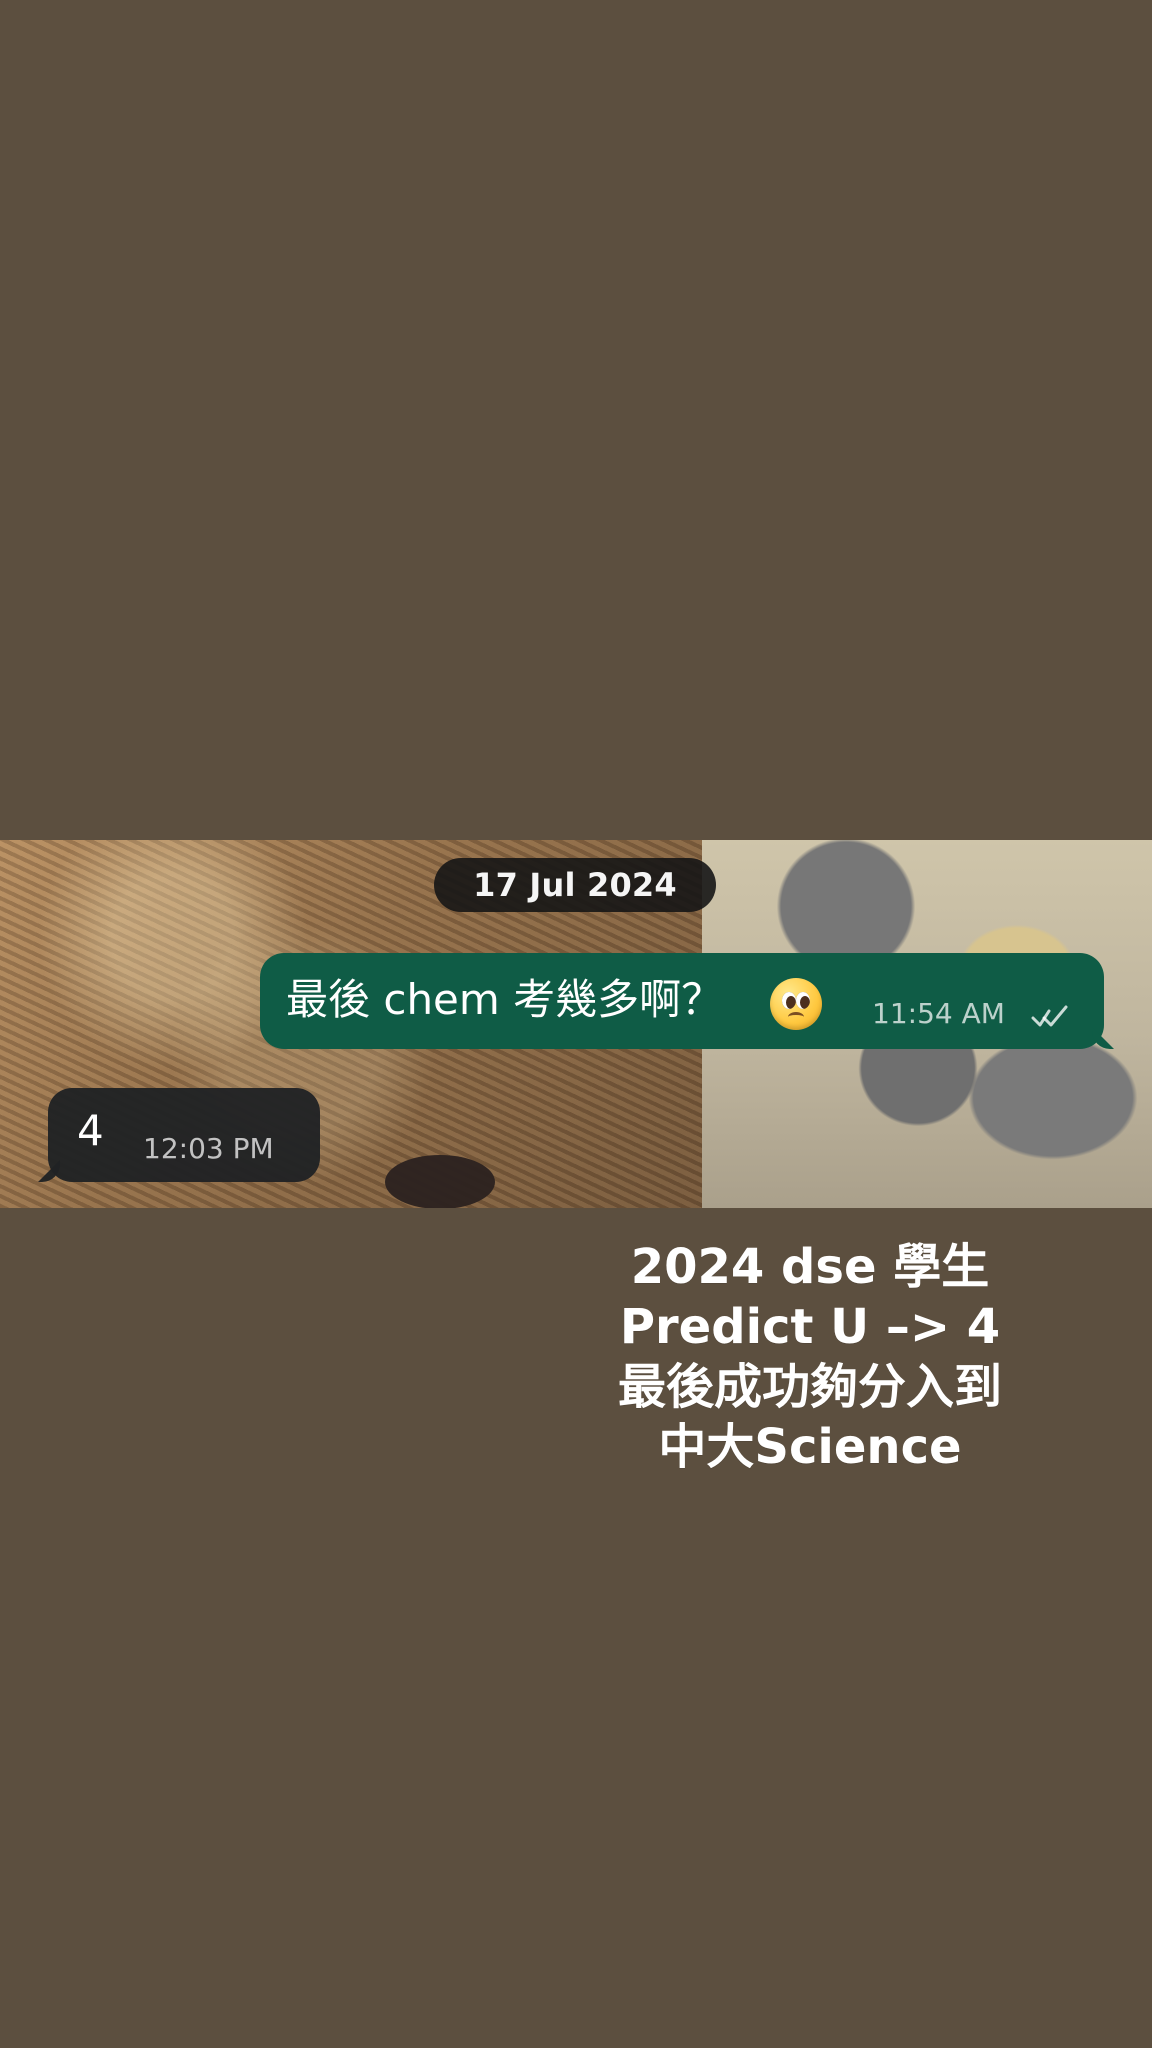 The image size is (1152, 2048). Describe the element at coordinates (575, 885) in the screenshot. I see `date-separator: 17 Jul 2024` at that location.